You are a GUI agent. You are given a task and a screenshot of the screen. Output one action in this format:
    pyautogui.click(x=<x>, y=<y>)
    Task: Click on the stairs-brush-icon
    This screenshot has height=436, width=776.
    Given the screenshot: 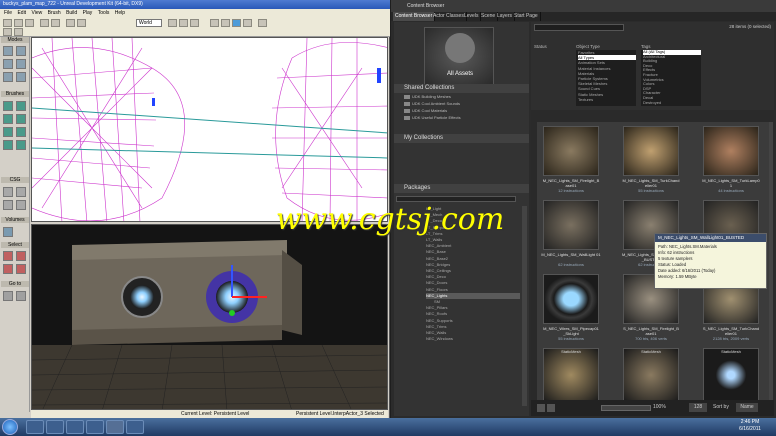 What is the action you would take?
    pyautogui.click(x=21, y=119)
    